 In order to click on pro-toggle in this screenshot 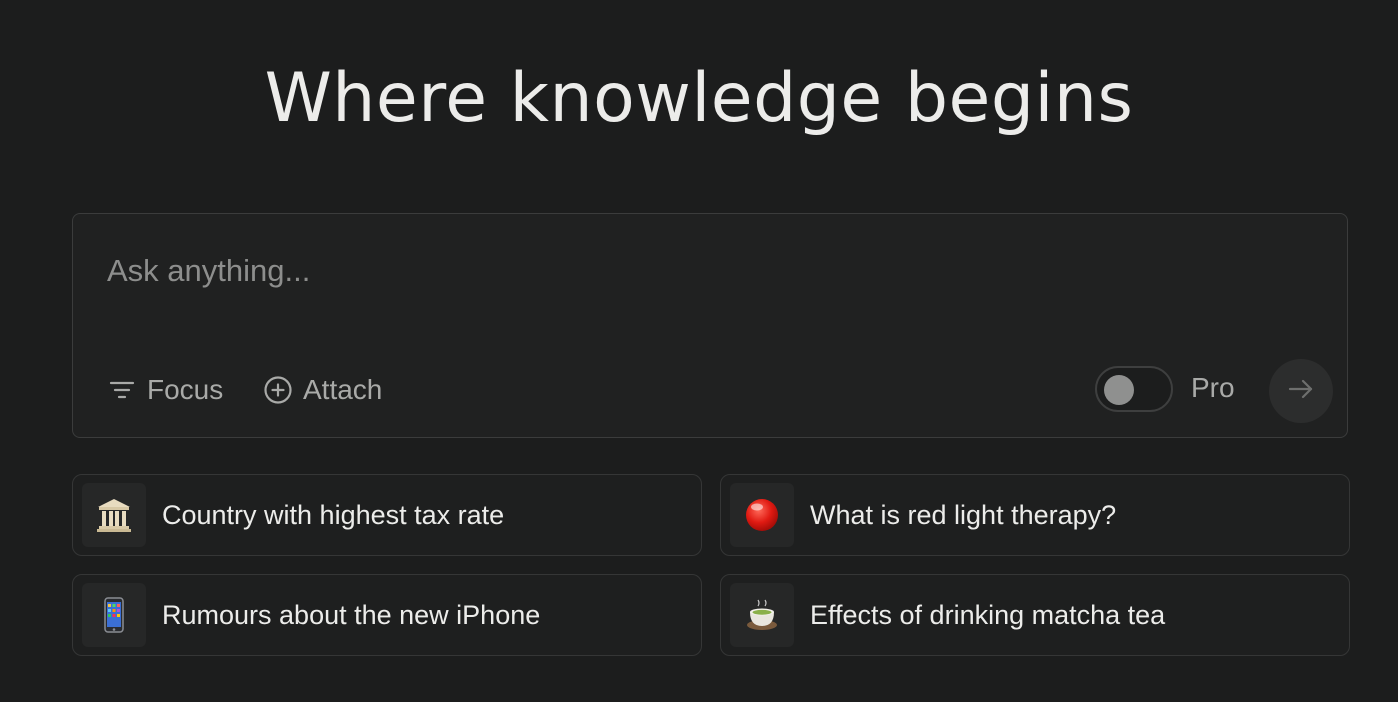, I will do `click(1134, 389)`.